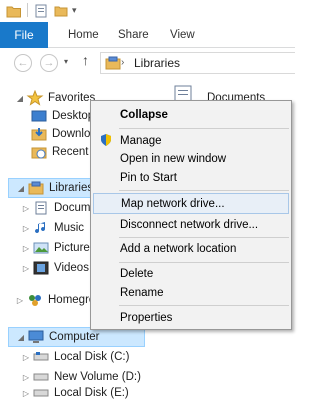 This screenshot has width=320, height=400. Describe the element at coordinates (36, 336) in the screenshot. I see `computer-icon` at that location.